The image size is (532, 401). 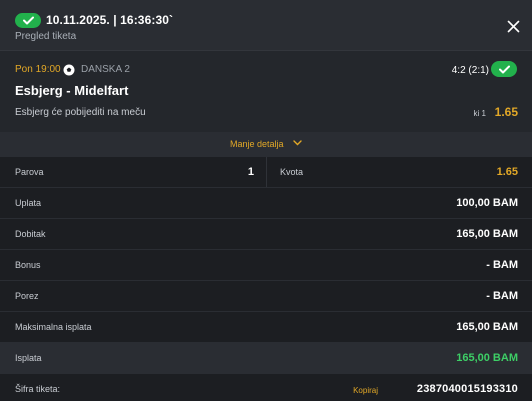 I want to click on match-market: ki 1, so click(x=479, y=113).